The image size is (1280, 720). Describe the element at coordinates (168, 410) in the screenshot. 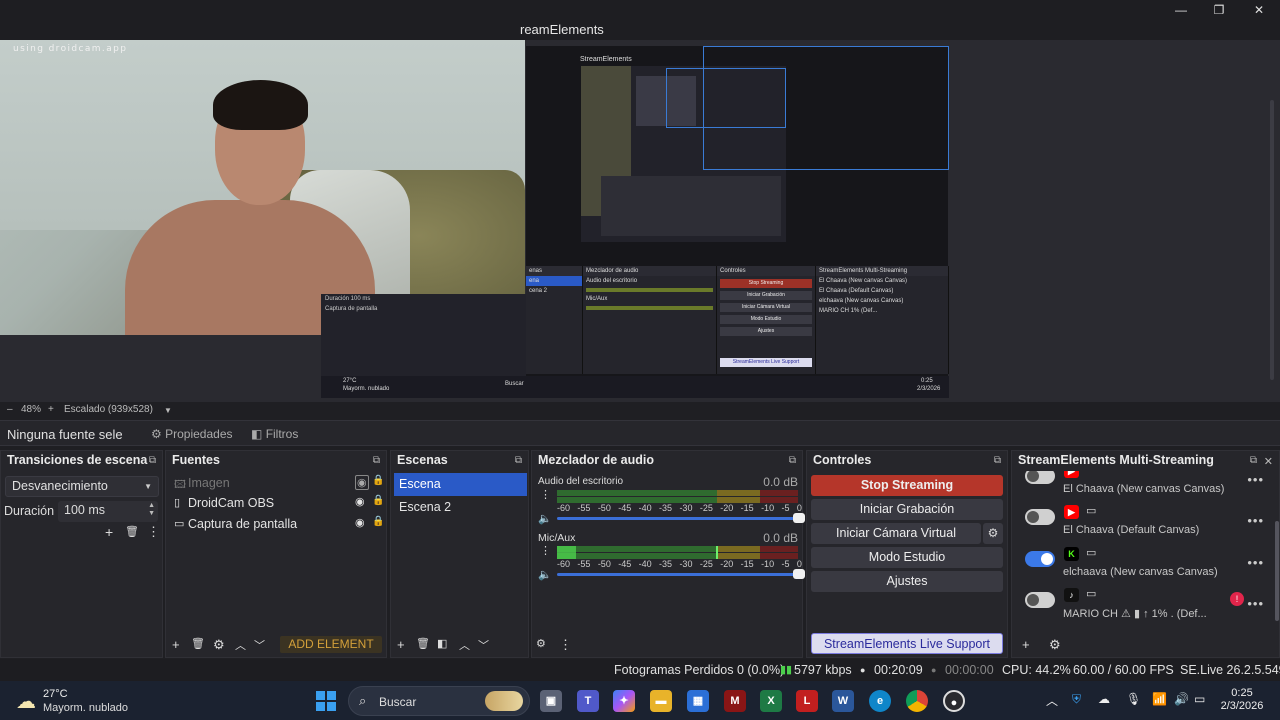

I see `scaling-dropdown-icon: ▼` at that location.